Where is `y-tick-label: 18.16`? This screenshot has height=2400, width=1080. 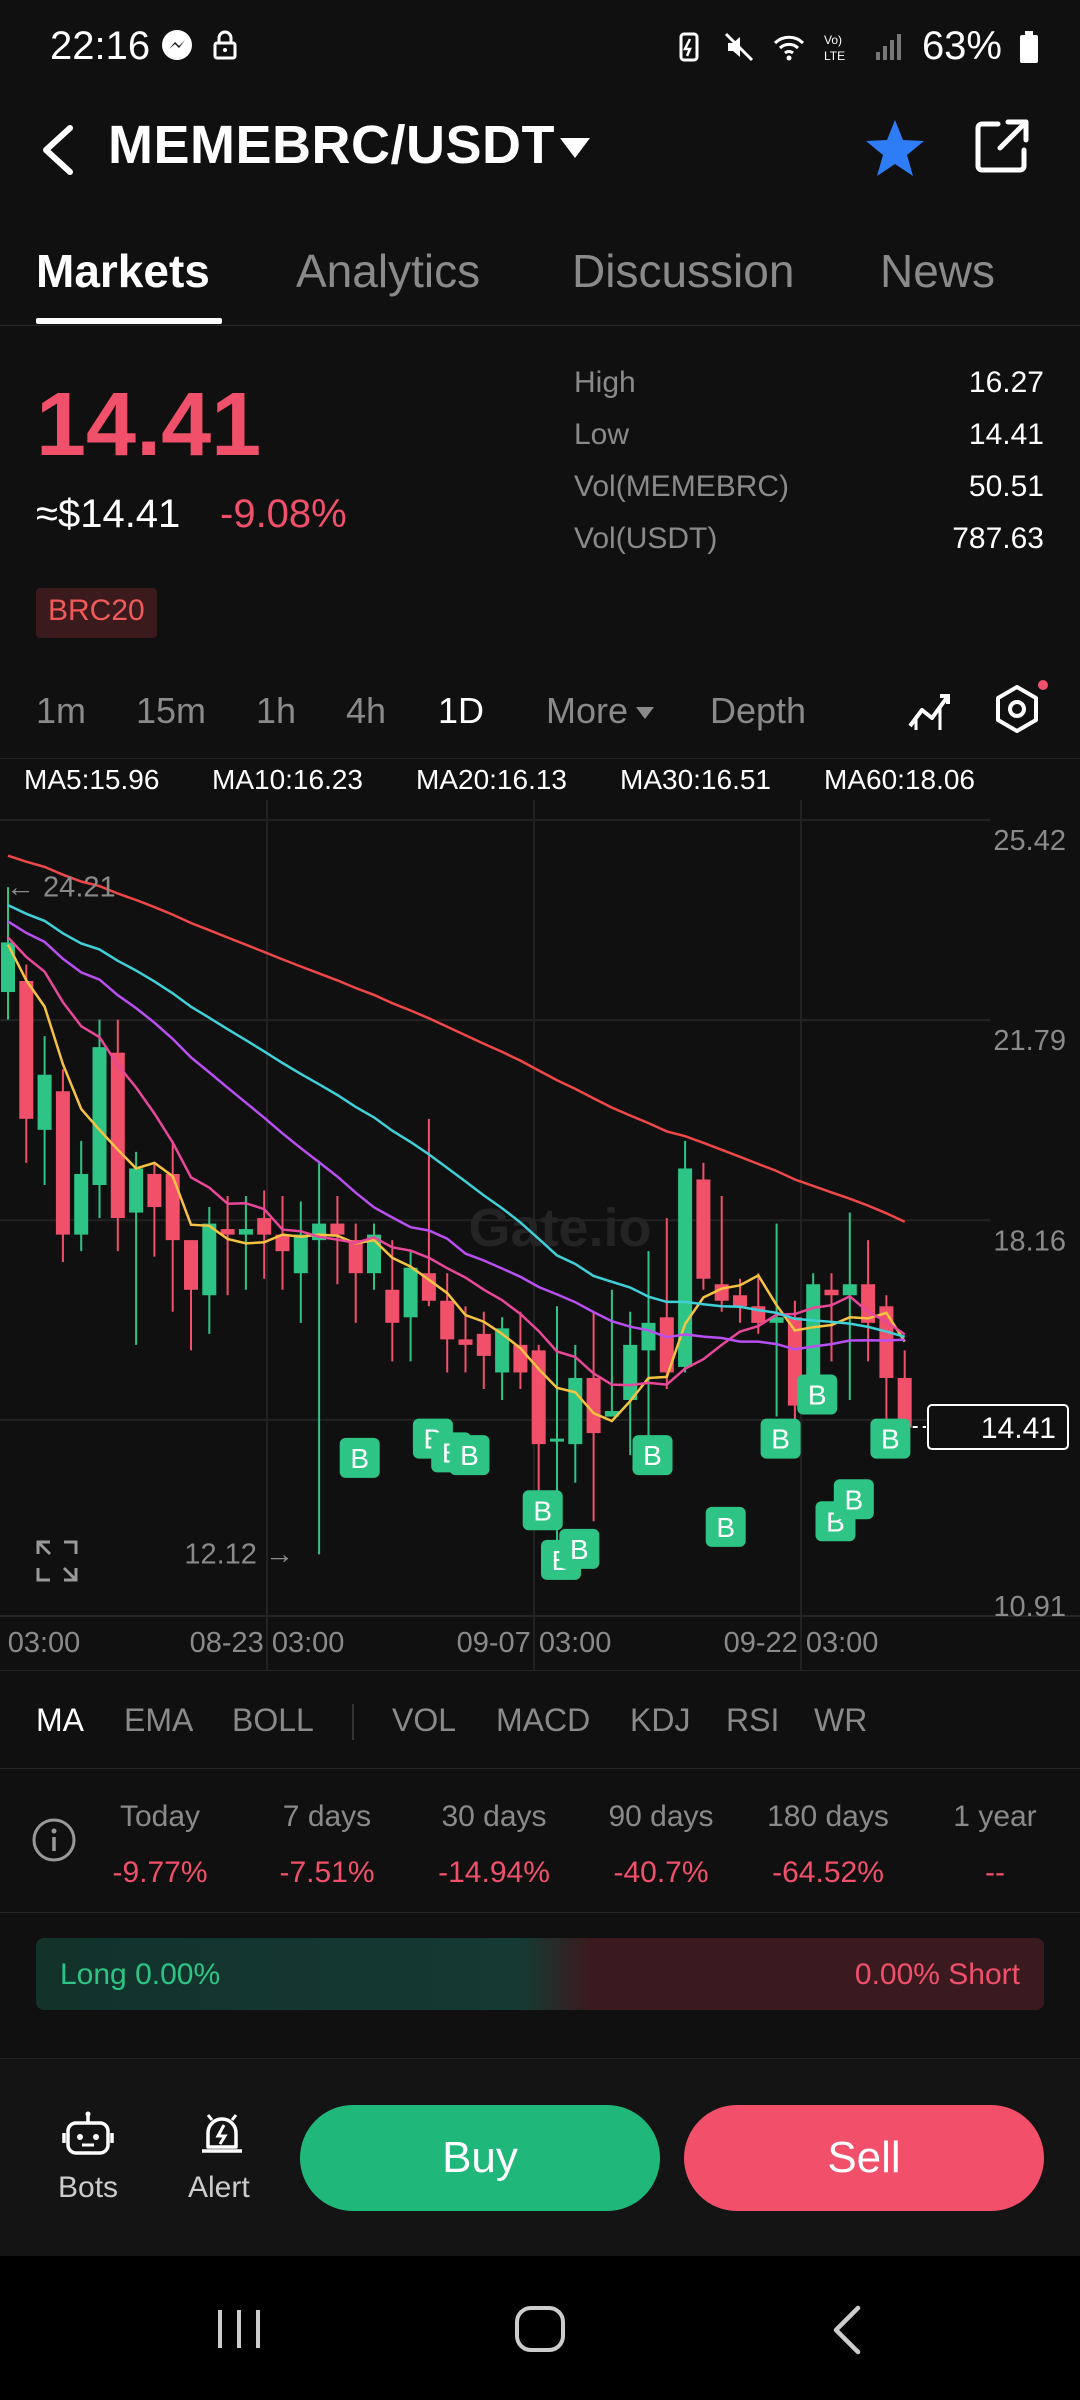
y-tick-label: 18.16 is located at coordinates (1029, 1241).